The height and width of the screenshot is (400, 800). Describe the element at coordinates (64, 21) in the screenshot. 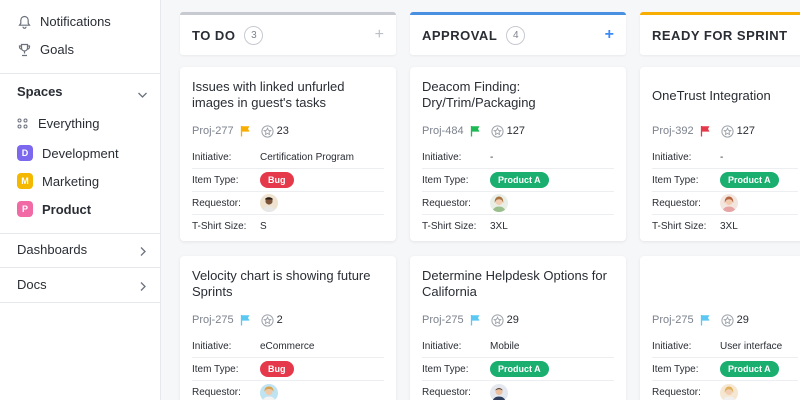

I see `sidebar-item-notifications: Notifications` at that location.